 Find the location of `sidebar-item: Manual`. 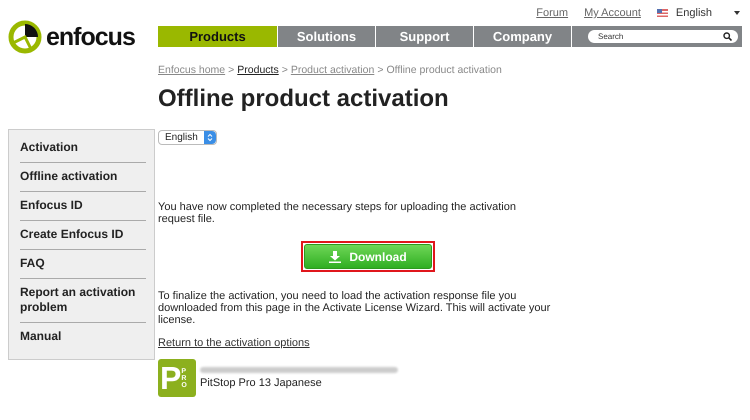

sidebar-item: Manual is located at coordinates (83, 337).